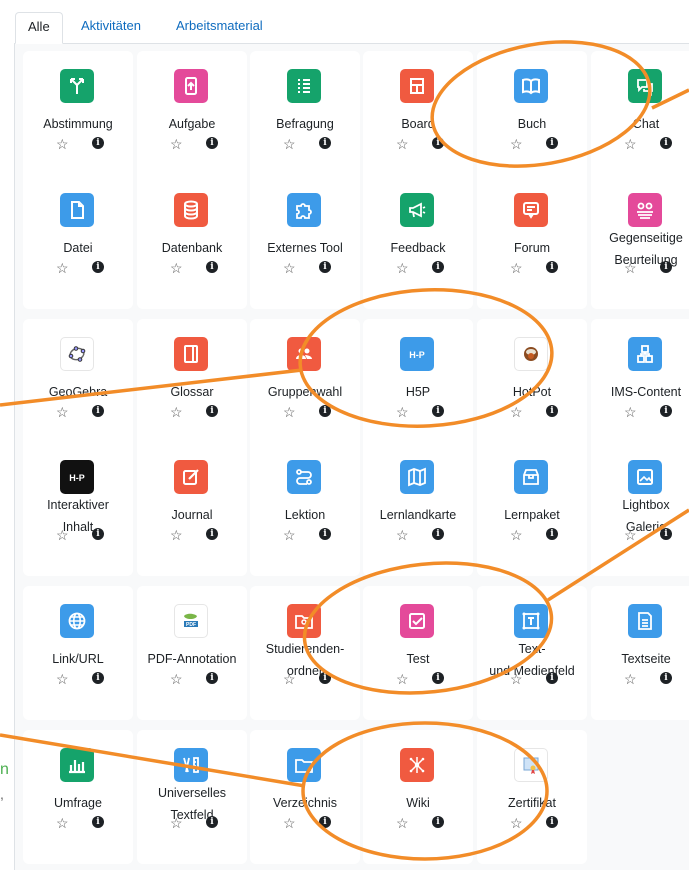 The height and width of the screenshot is (870, 689). I want to click on activity-tile-universelles-textfeld: Universelles Textfeld ☆ i, so click(192, 797).